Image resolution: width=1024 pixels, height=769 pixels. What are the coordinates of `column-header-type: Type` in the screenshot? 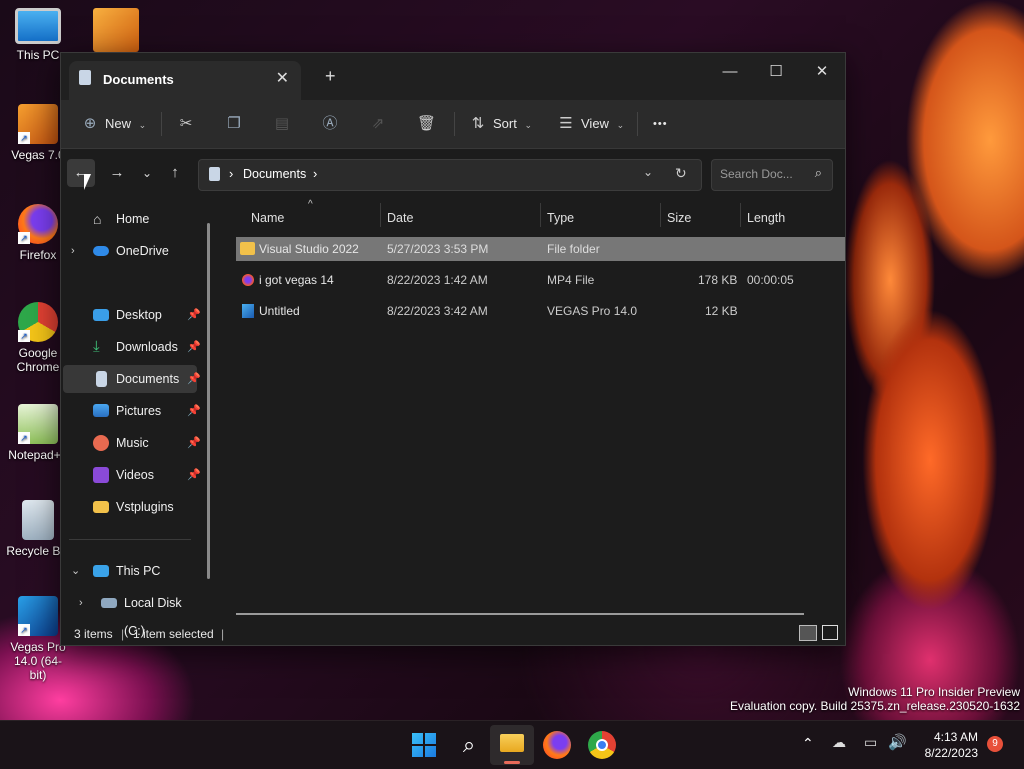 It's located at (560, 218).